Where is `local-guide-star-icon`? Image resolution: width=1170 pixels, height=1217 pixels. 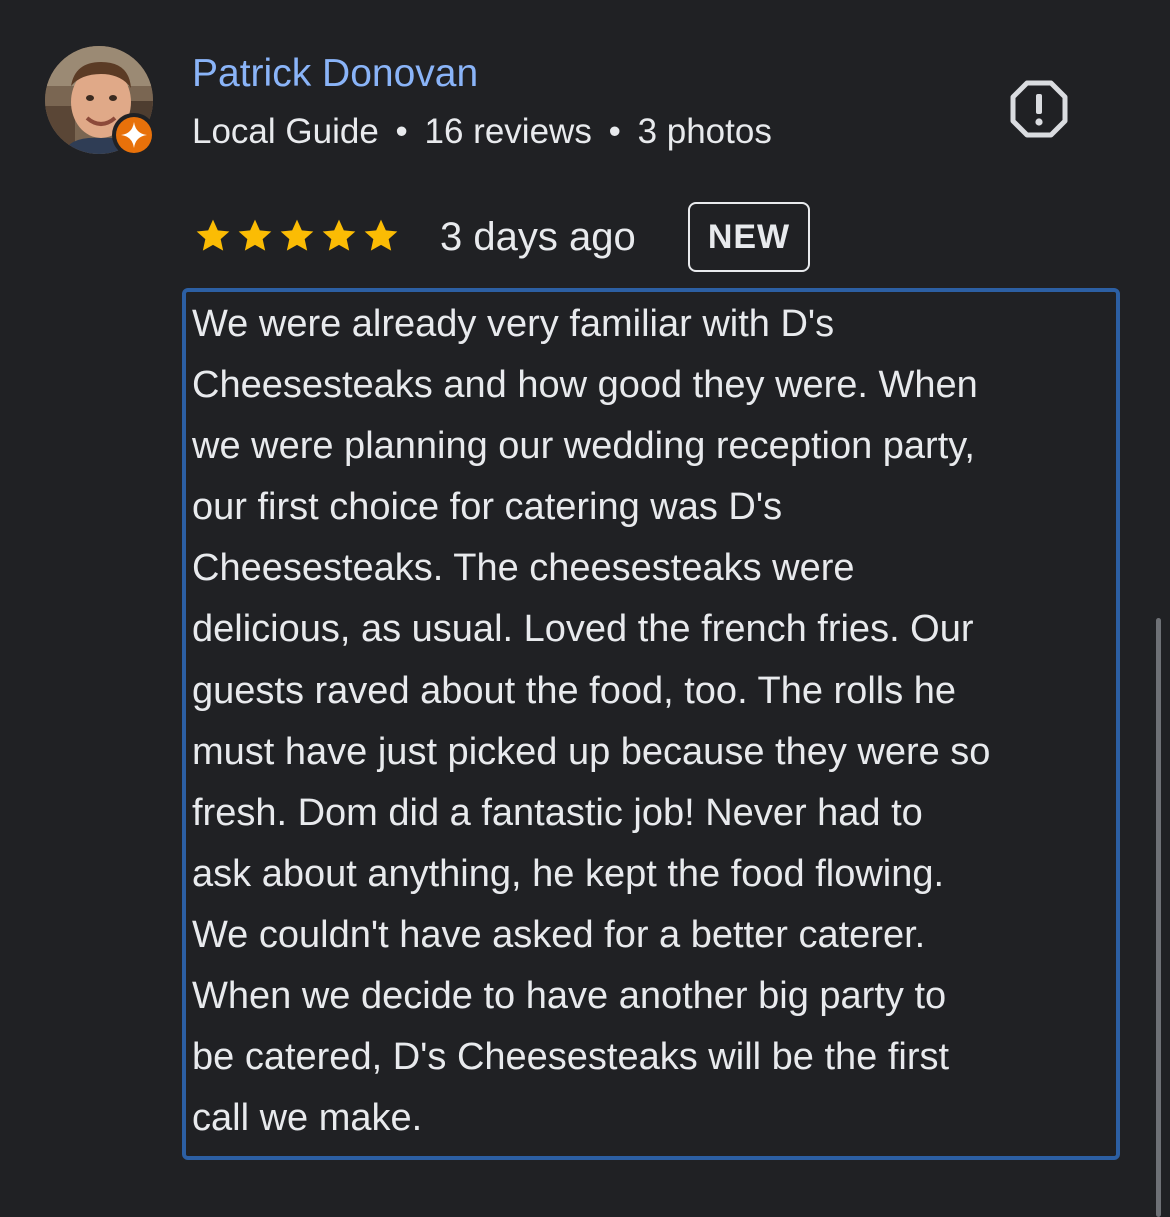
local-guide-star-icon is located at coordinates (134, 135).